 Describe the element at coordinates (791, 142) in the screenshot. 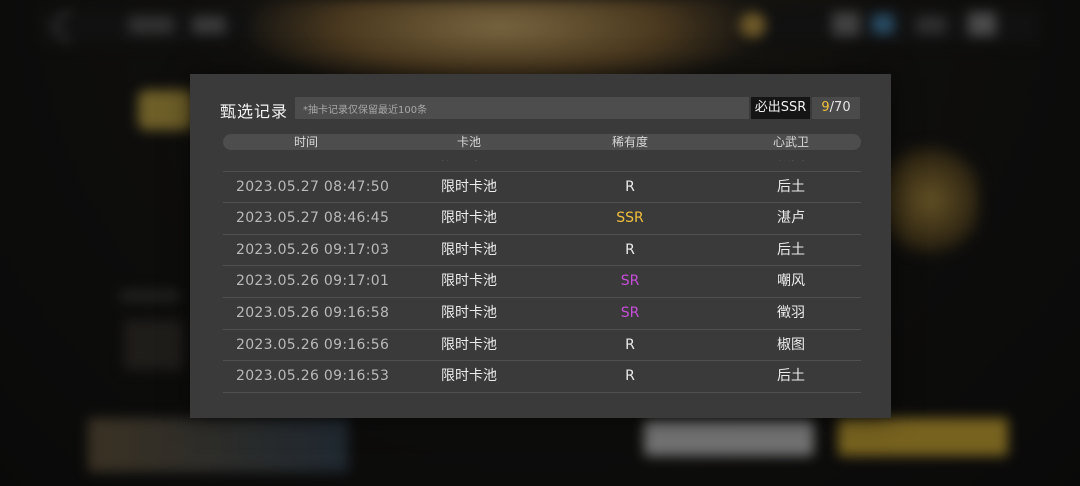

I see `column-header-character: 心武卫` at that location.